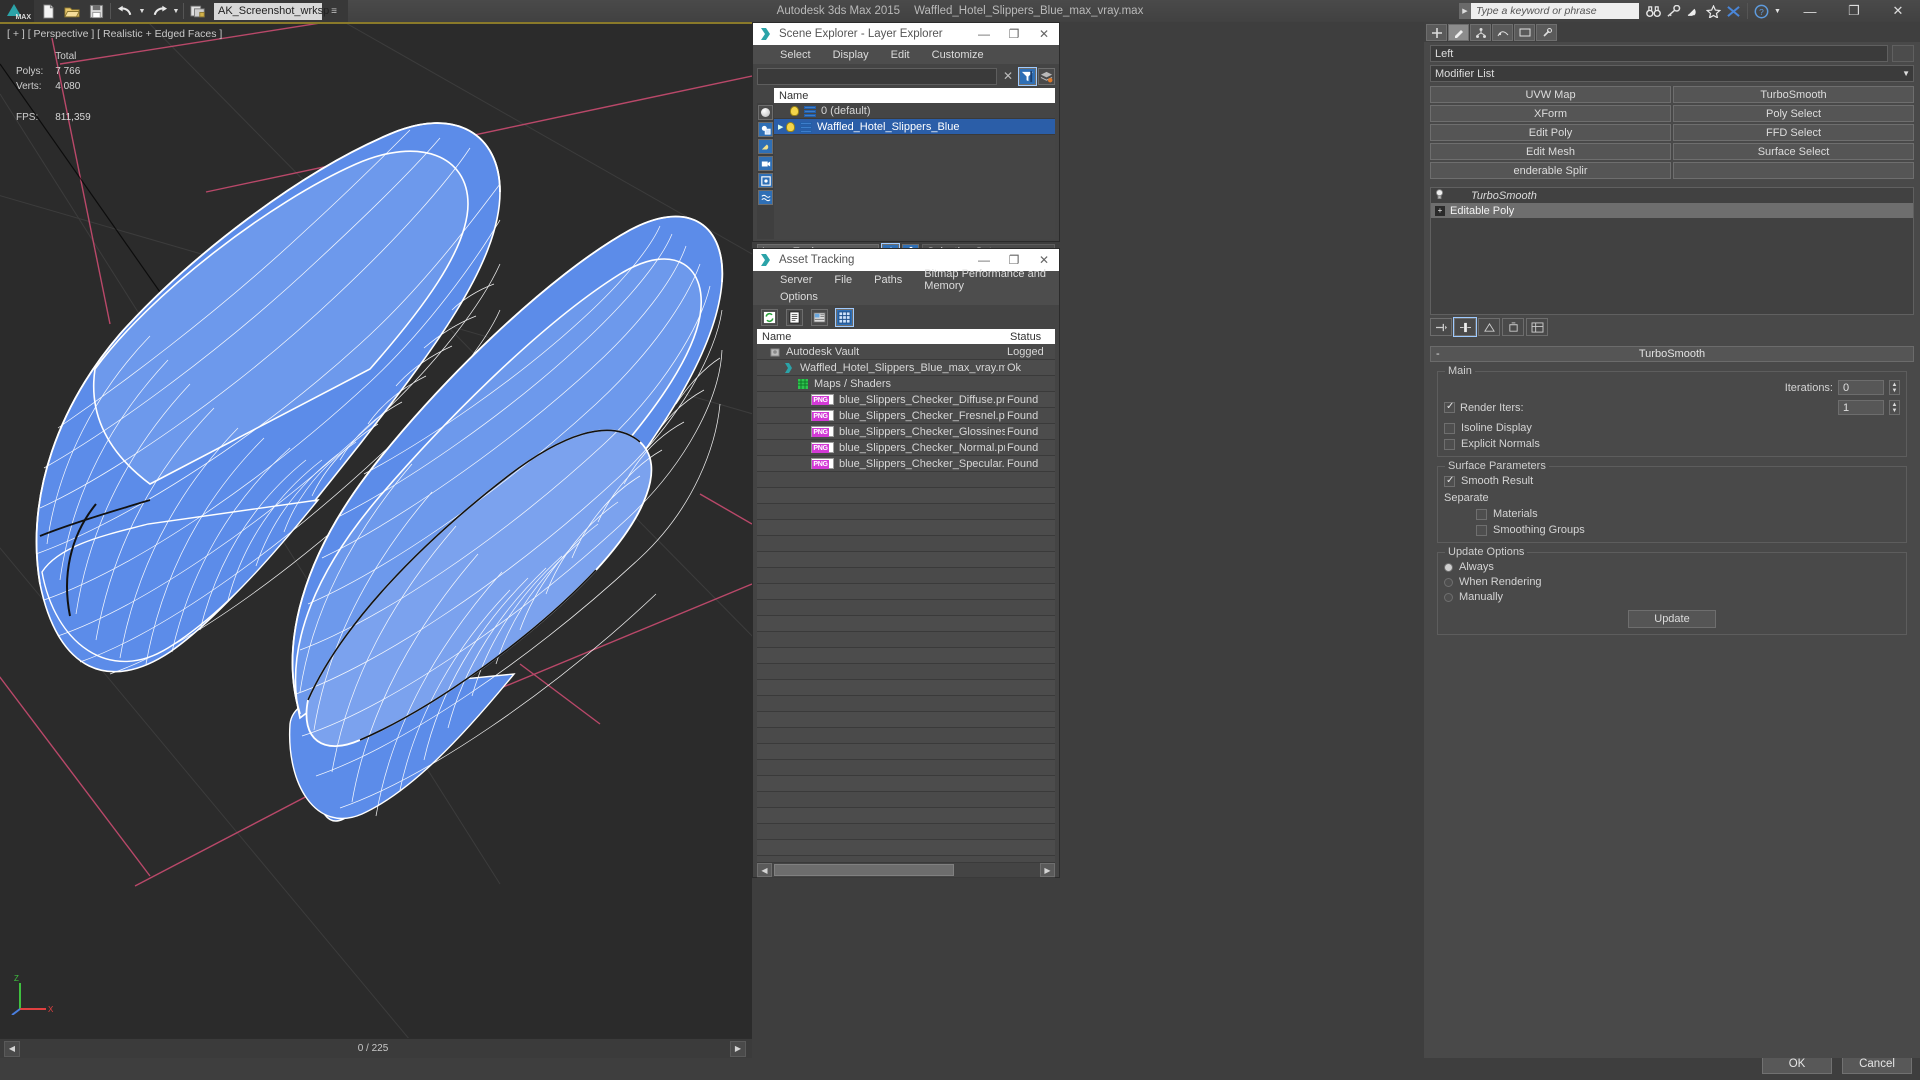 The image size is (1920, 1080). Describe the element at coordinates (1524, 32) in the screenshot. I see `tab-display` at that location.